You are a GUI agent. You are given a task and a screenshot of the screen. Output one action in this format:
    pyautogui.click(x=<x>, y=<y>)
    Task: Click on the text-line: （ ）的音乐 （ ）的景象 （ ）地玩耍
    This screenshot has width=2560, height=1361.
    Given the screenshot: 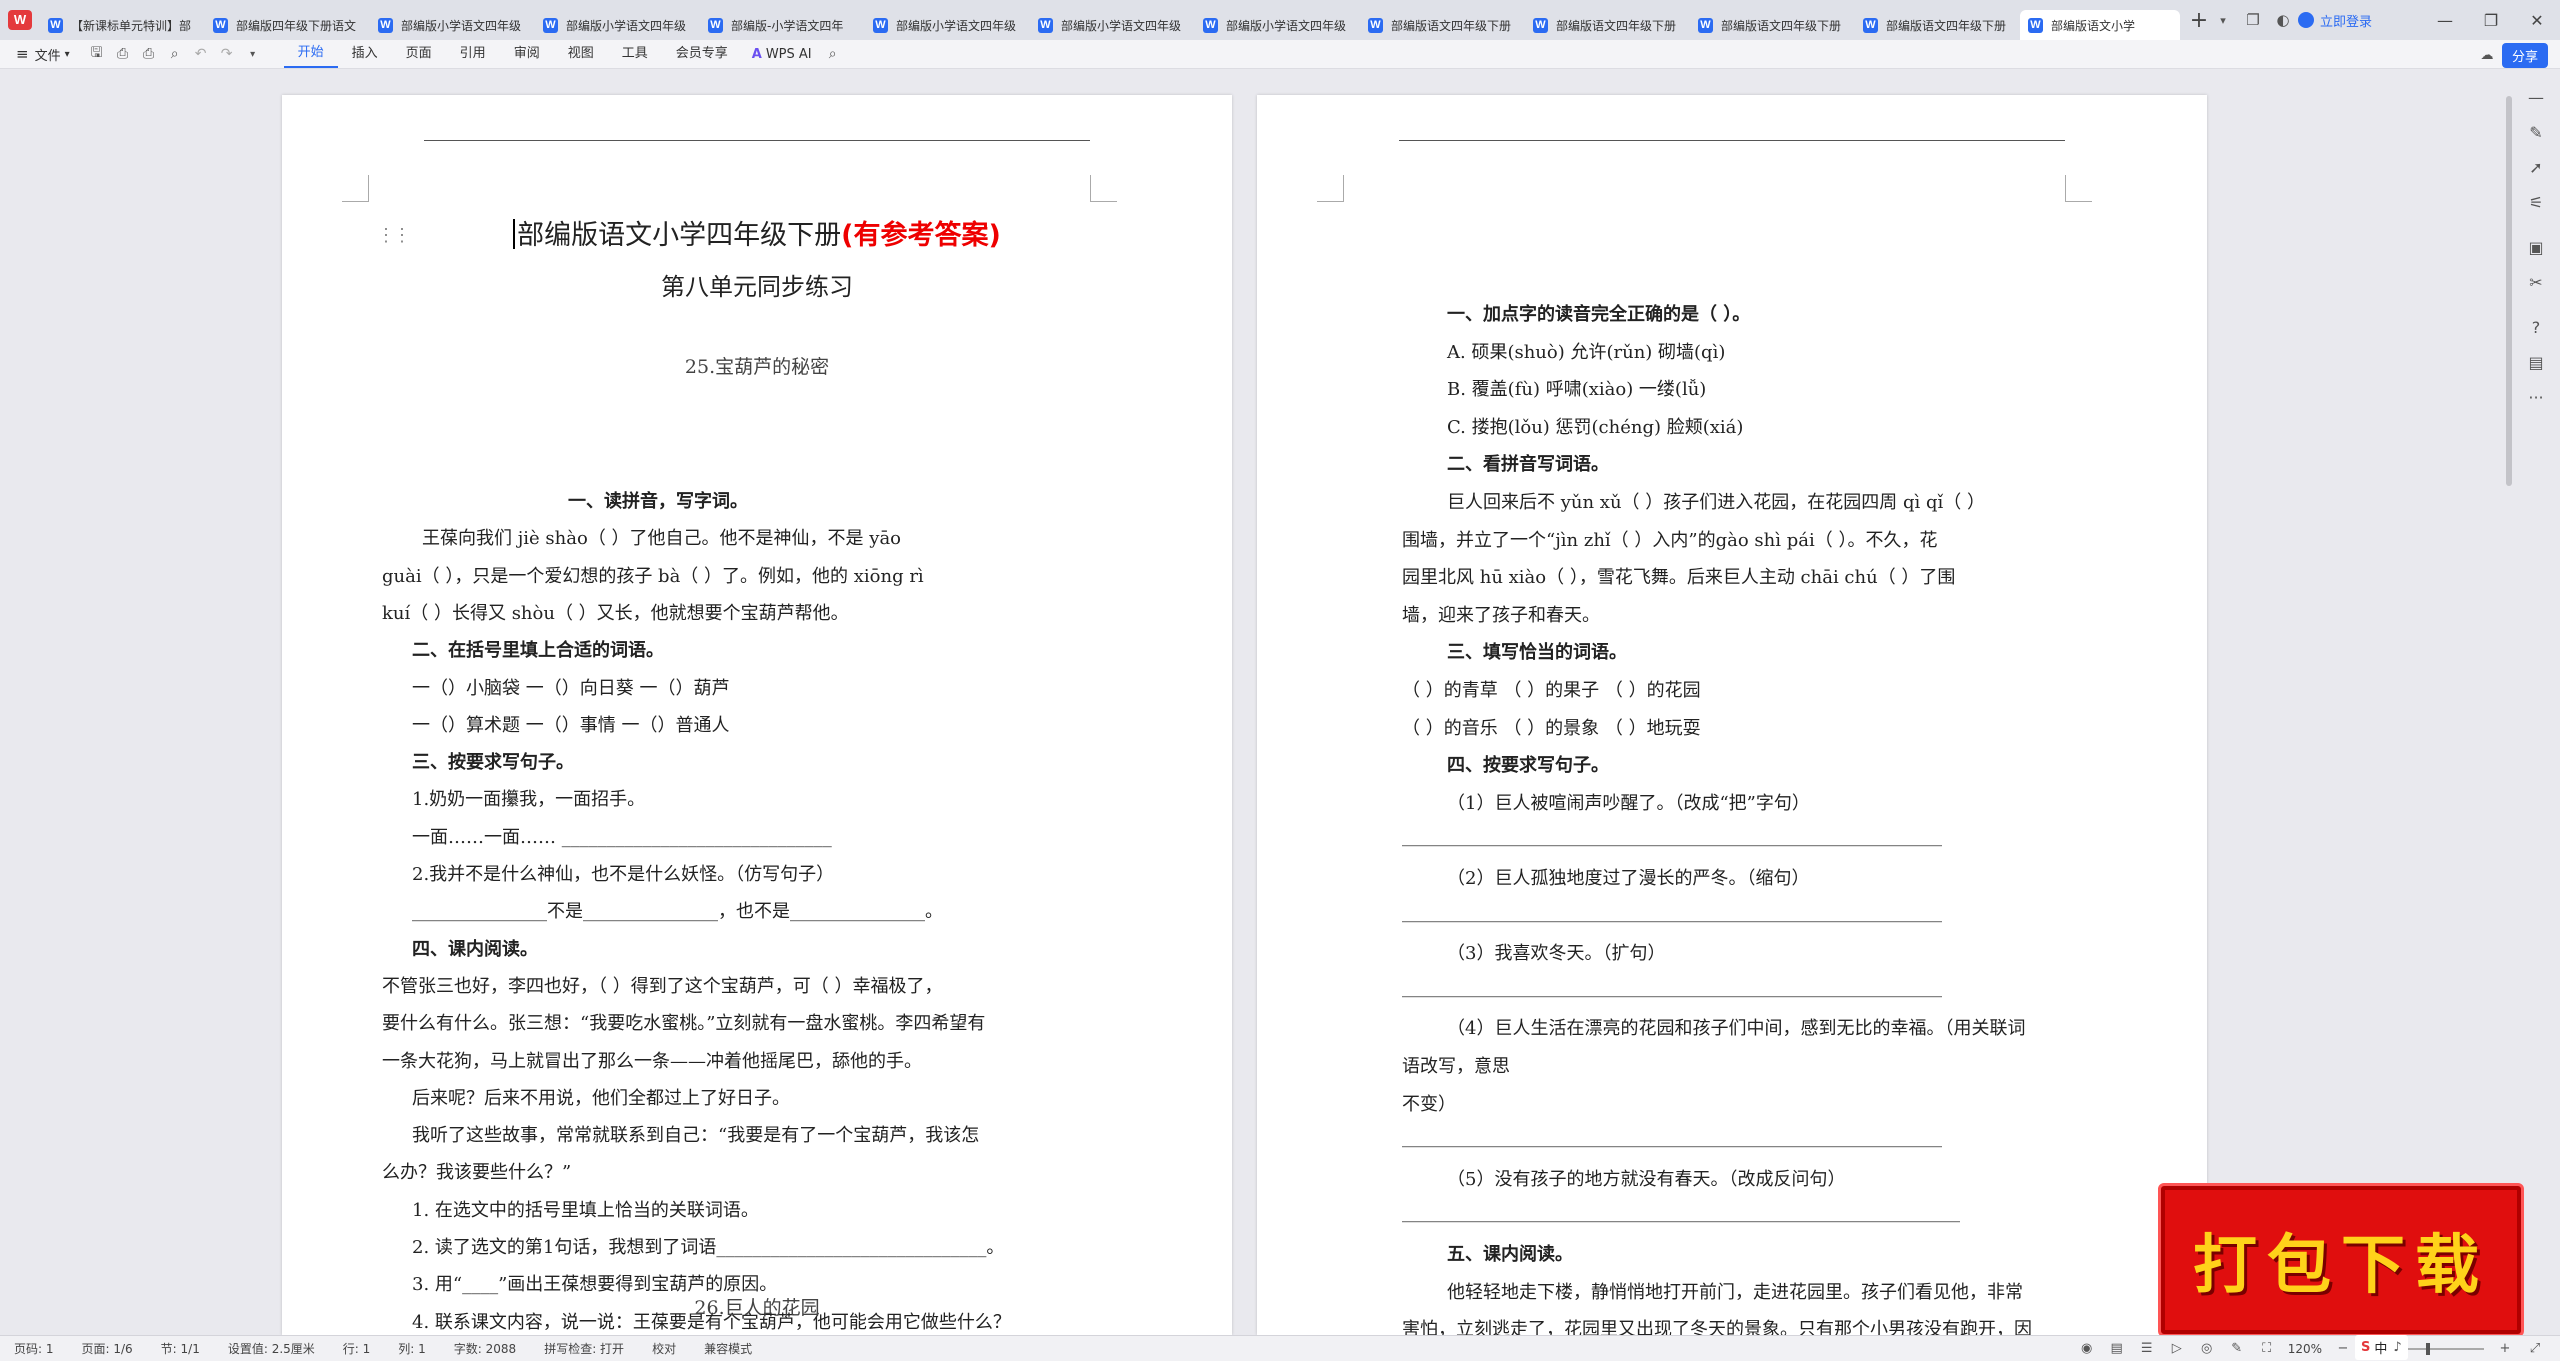 What is the action you would take?
    pyautogui.click(x=1551, y=728)
    